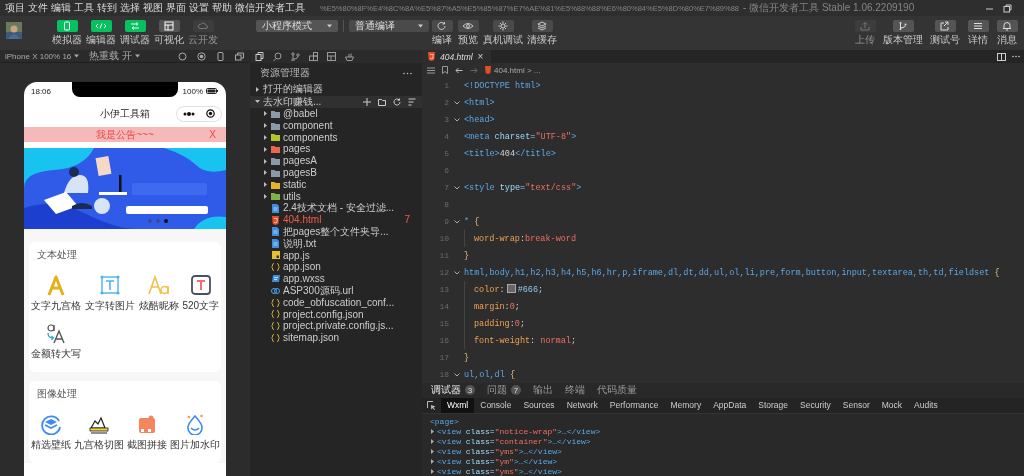 This screenshot has height=476, width=1024. Describe the element at coordinates (259, 56) in the screenshot. I see `files-icon` at that location.